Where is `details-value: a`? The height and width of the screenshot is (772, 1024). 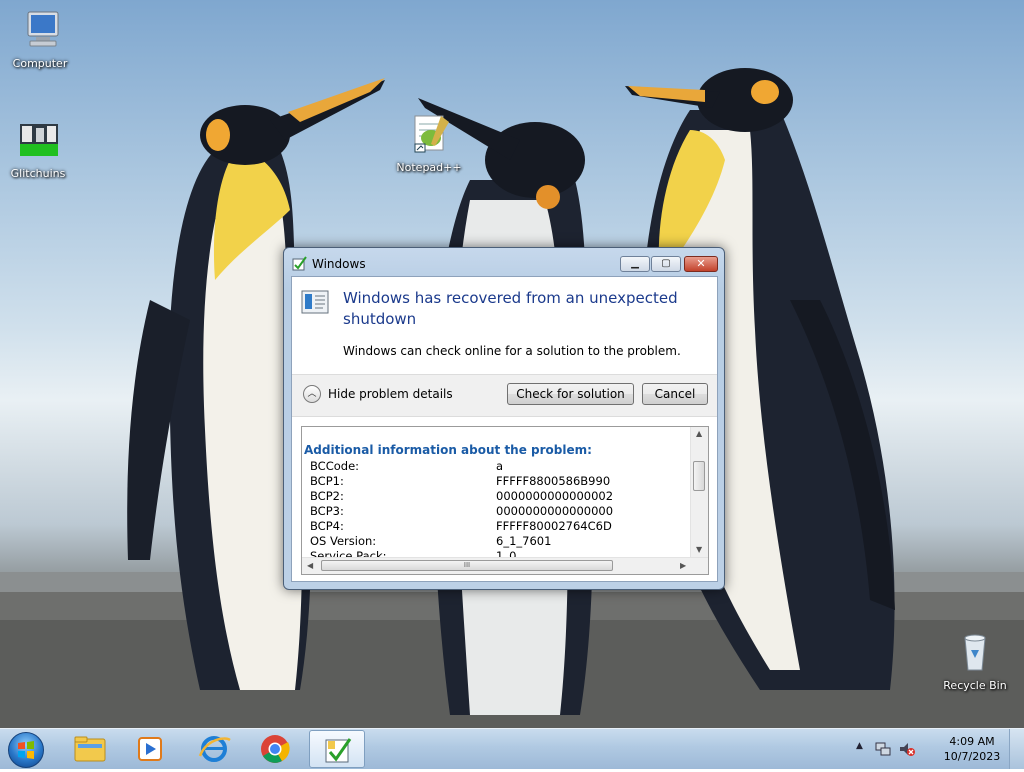 details-value: a is located at coordinates (500, 466).